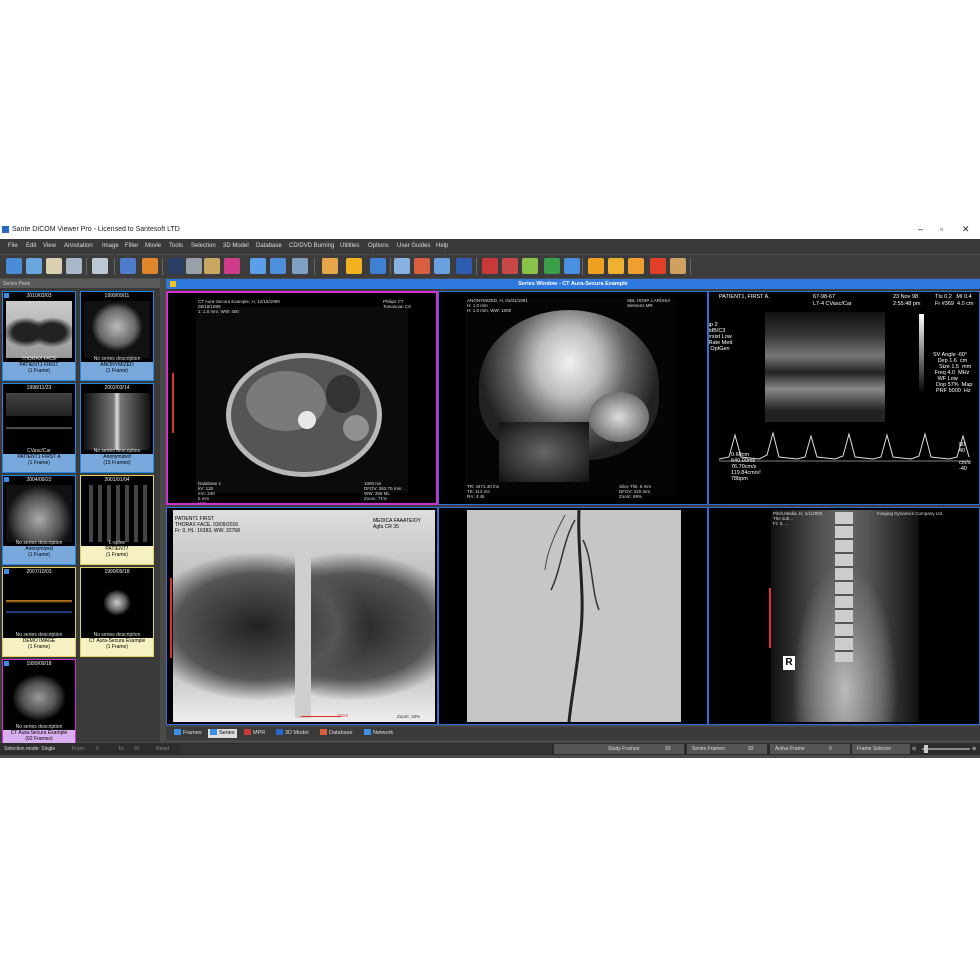  What do you see at coordinates (616, 266) in the screenshot?
I see `cobb-icon` at bounding box center [616, 266].